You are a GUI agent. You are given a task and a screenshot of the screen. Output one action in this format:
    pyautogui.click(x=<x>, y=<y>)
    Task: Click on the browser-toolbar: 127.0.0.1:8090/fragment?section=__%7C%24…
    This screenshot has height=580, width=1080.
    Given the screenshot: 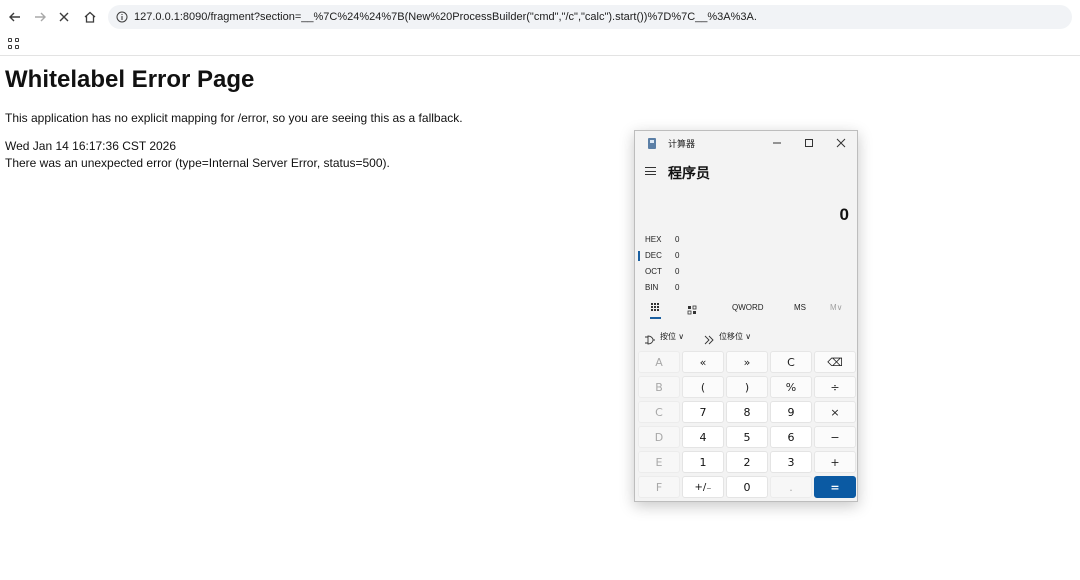 What is the action you would take?
    pyautogui.click(x=540, y=17)
    